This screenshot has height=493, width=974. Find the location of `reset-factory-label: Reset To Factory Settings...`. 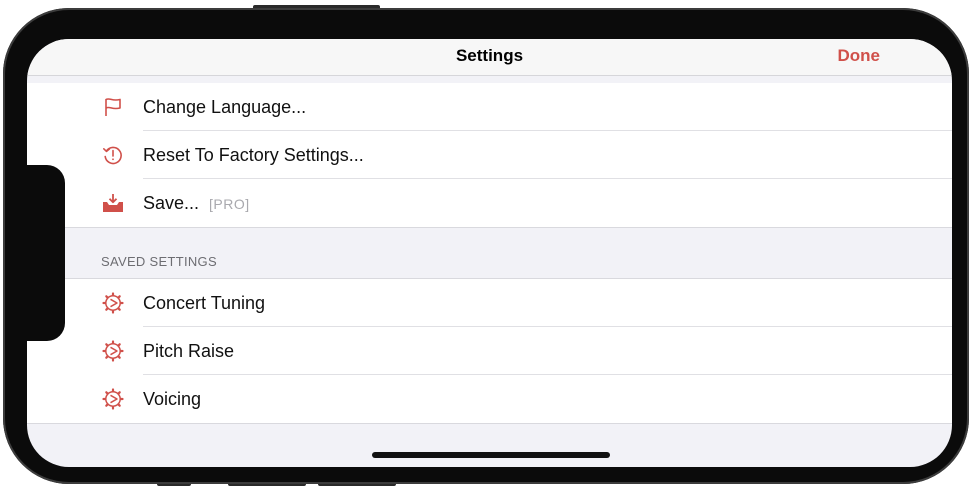

reset-factory-label: Reset To Factory Settings... is located at coordinates (253, 155).